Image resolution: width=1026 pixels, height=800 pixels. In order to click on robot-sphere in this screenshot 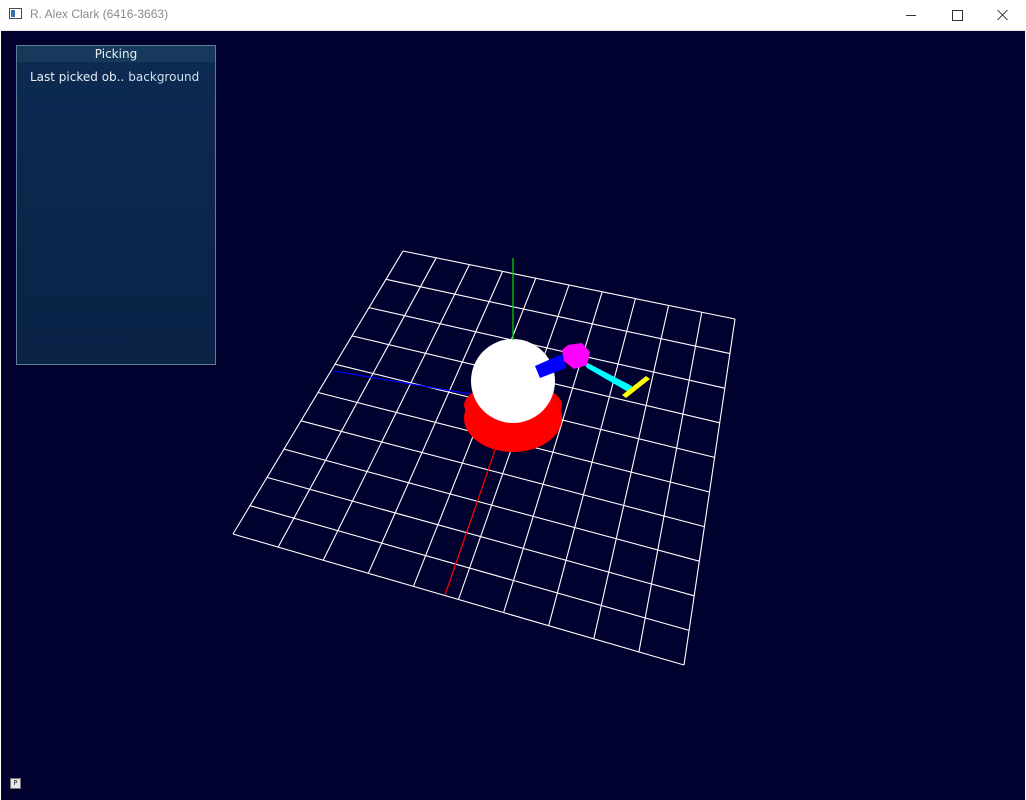, I will do `click(513, 381)`.